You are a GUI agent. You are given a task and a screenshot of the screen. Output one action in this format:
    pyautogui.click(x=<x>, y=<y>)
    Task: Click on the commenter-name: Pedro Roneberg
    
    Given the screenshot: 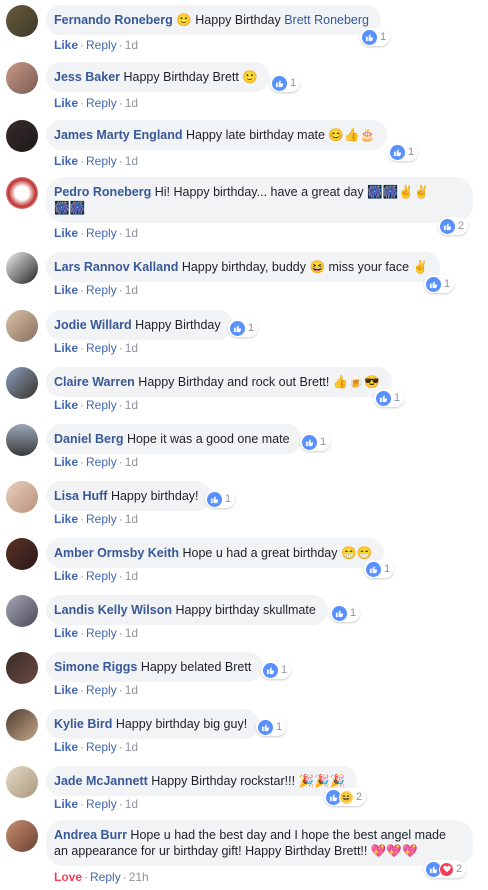 What is the action you would take?
    pyautogui.click(x=102, y=192)
    